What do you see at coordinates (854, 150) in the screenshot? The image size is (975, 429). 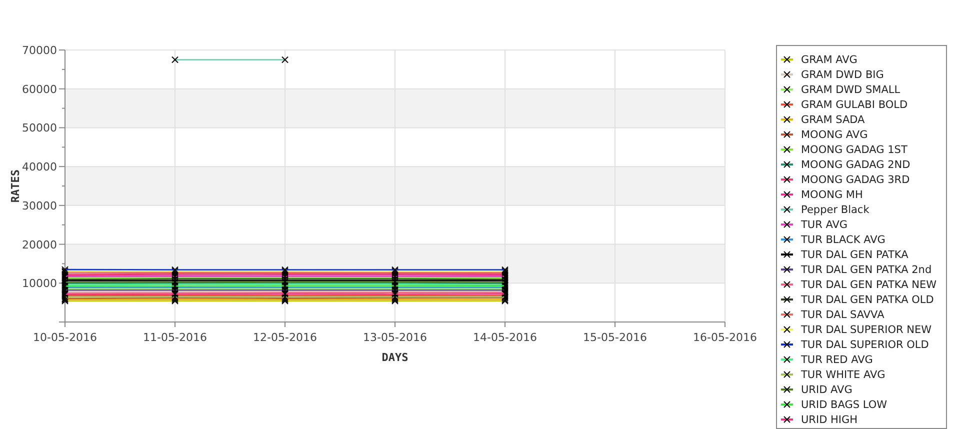 I see `legend-label: MOONG GADAG 1ST` at bounding box center [854, 150].